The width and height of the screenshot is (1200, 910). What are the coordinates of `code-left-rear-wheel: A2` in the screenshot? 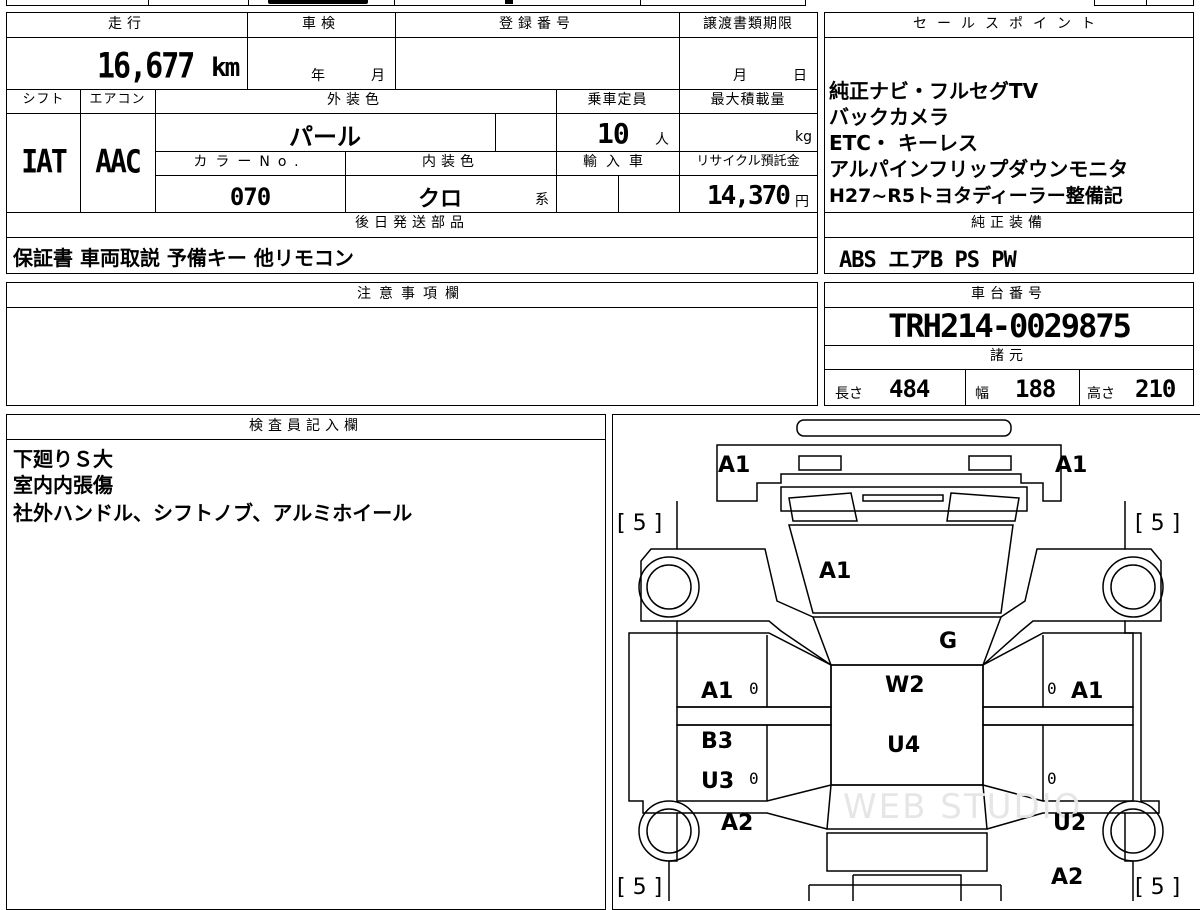 It's located at (737, 823).